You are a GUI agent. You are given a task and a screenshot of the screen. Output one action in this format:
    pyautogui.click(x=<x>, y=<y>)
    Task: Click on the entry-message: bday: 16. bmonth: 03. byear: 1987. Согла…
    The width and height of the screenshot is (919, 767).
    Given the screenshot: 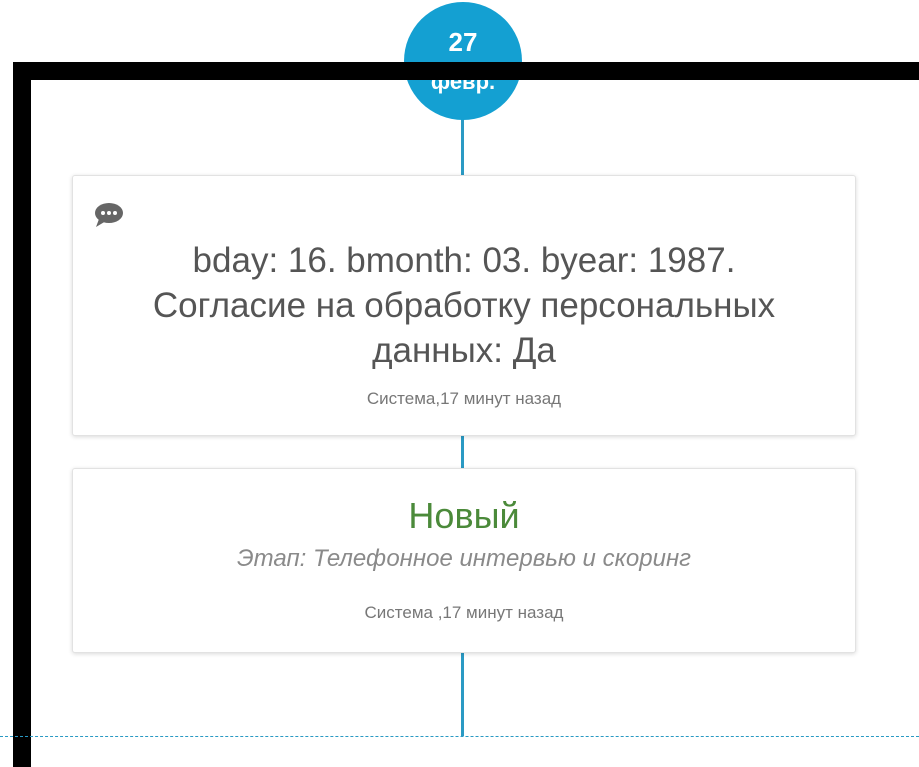 What is the action you would take?
    pyautogui.click(x=464, y=305)
    